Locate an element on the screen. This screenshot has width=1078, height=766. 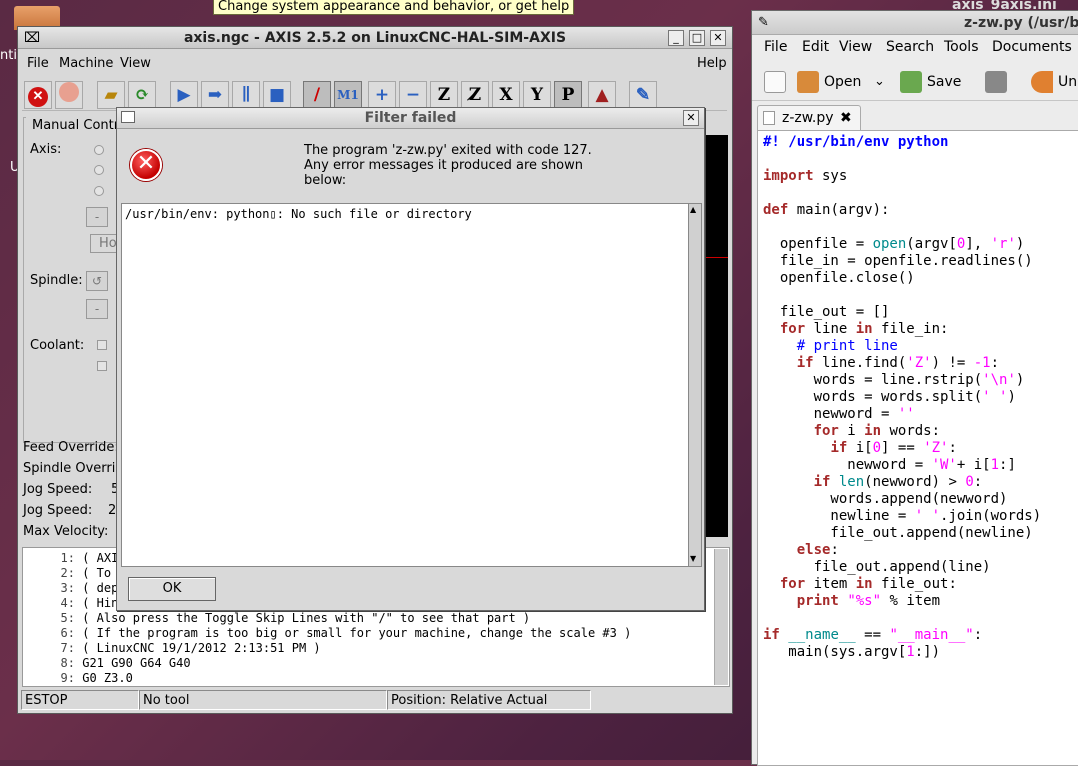
run-icon: ▶ is located at coordinates (184, 95).